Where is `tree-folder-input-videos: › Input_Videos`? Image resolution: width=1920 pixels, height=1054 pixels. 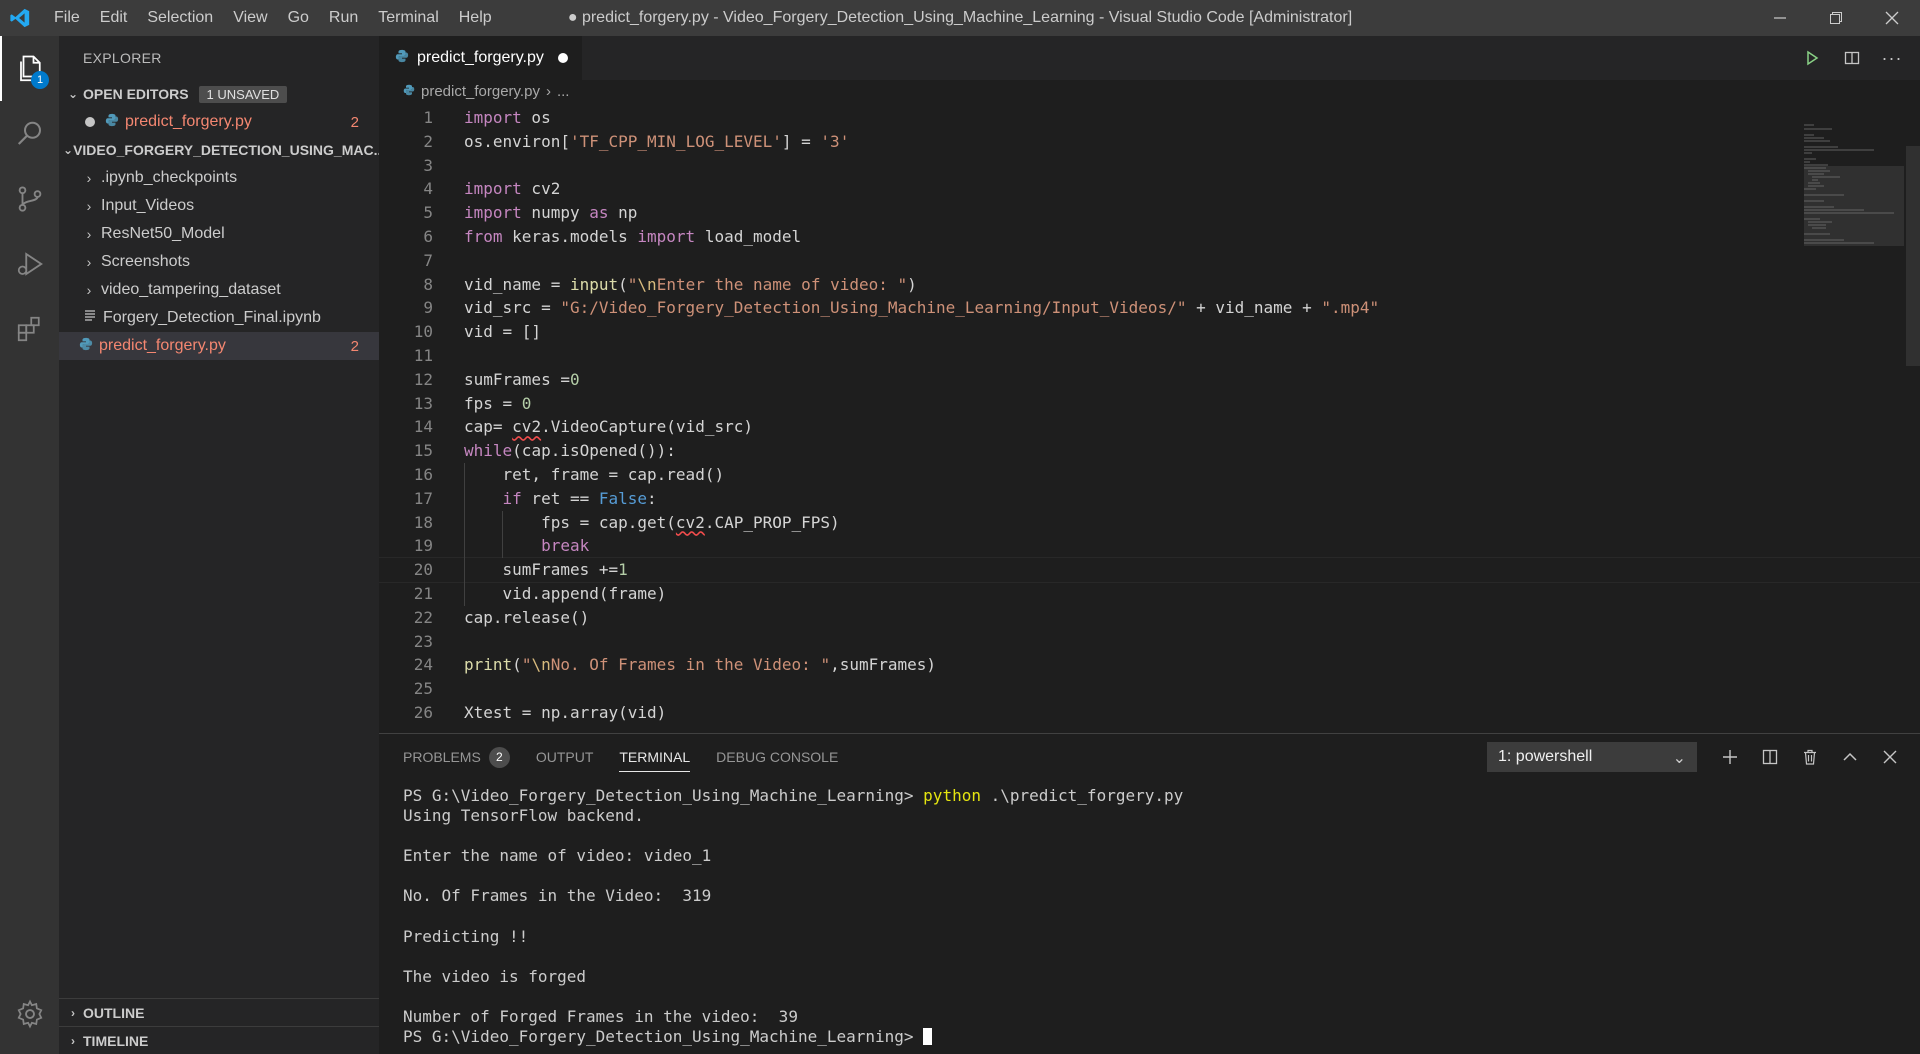 tree-folder-input-videos: › Input_Videos is located at coordinates (219, 206).